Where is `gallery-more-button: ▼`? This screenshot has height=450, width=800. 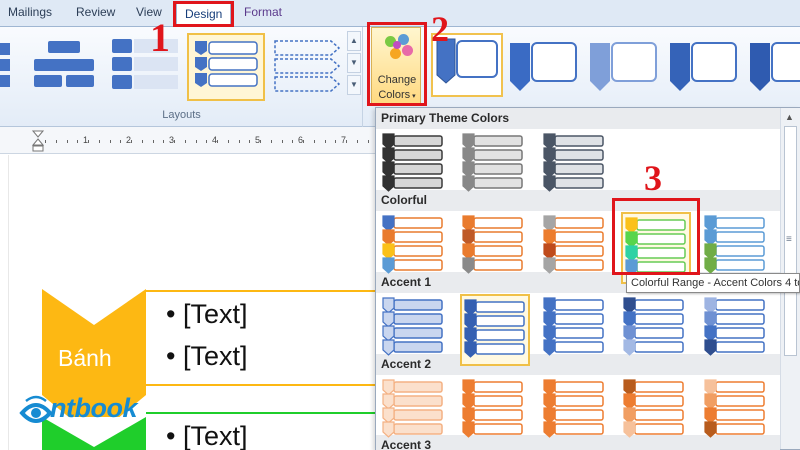
gallery-more-button: ▼ is located at coordinates (354, 85).